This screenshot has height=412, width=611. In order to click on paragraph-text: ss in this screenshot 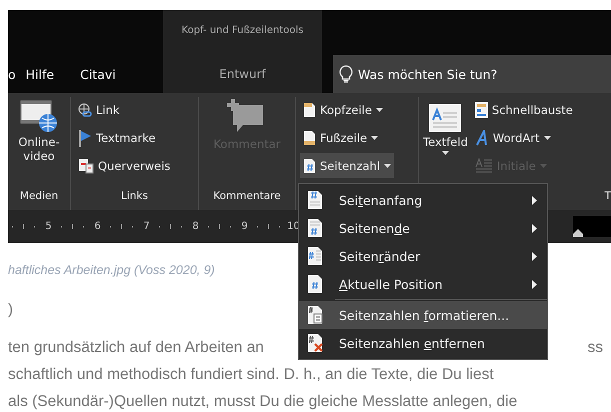, I will do `click(595, 348)`.